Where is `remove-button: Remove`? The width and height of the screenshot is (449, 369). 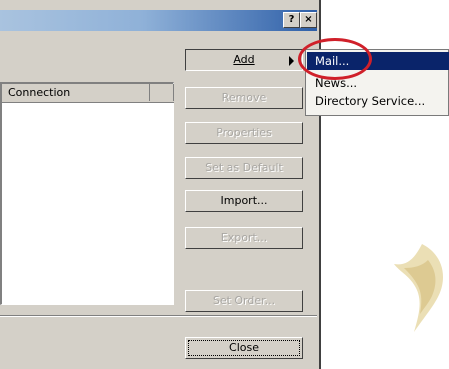
remove-button: Remove is located at coordinates (244, 98).